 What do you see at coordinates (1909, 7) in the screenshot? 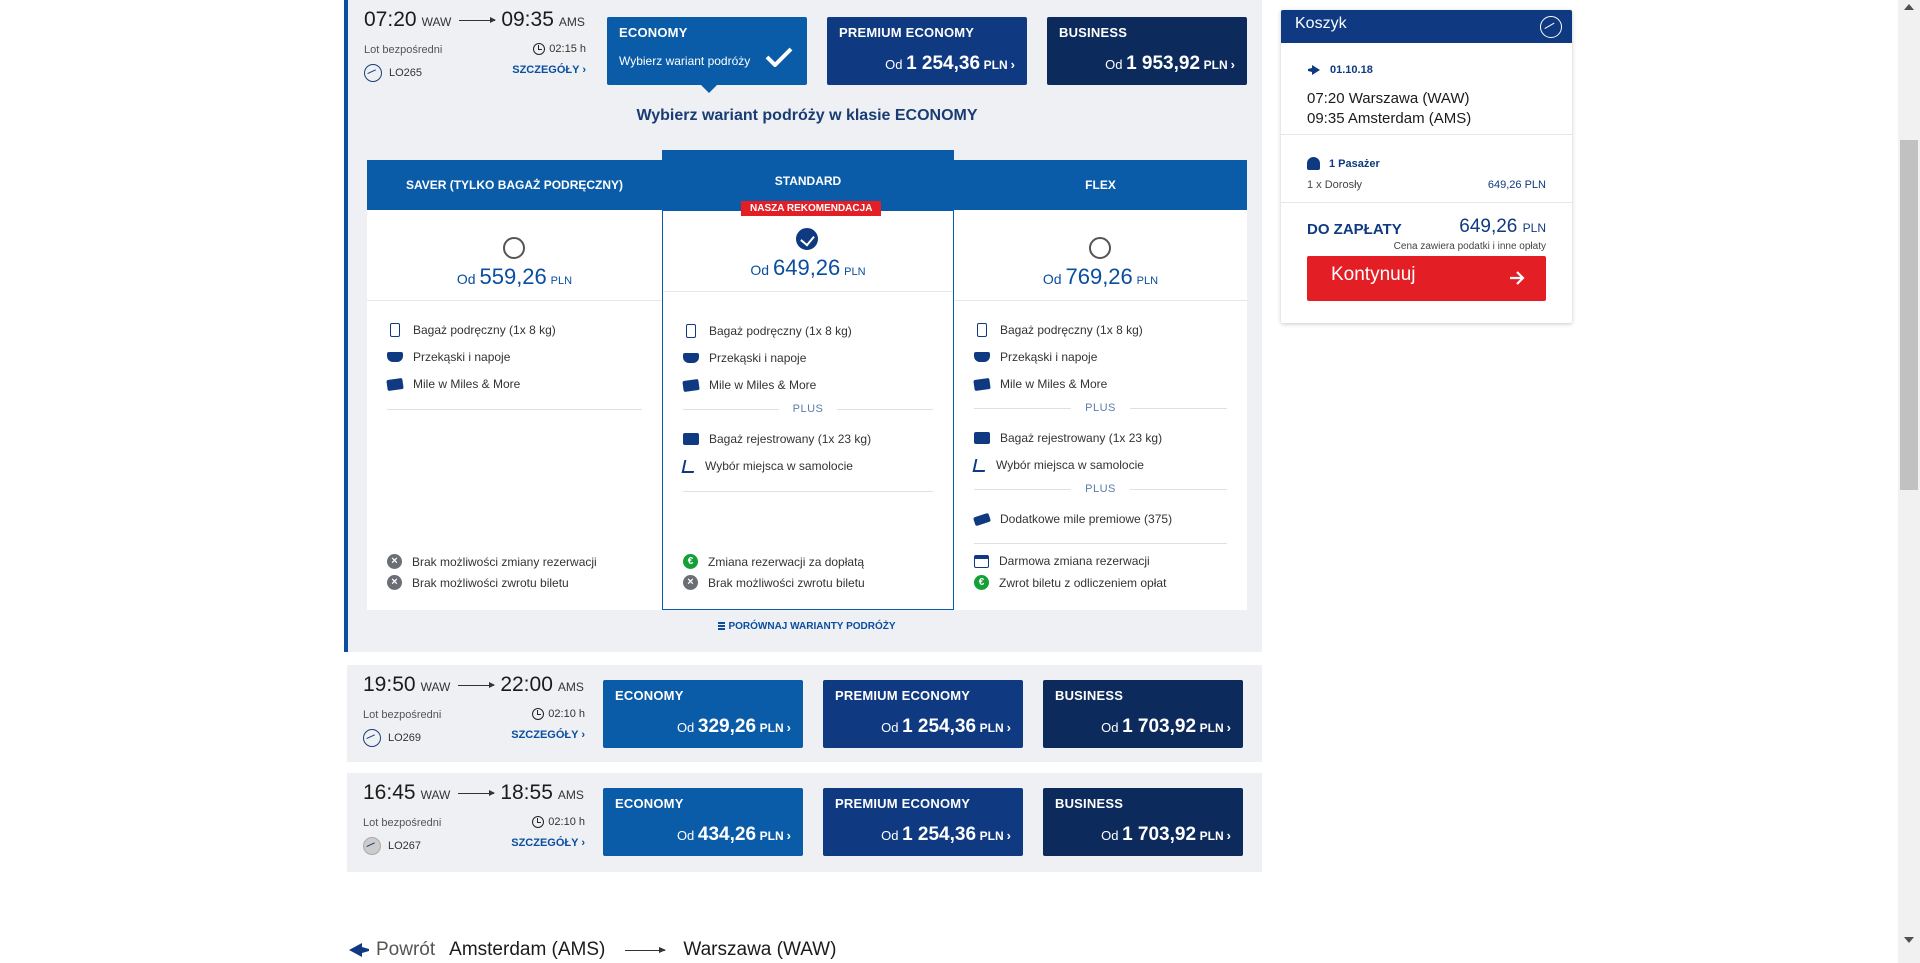
I see `scroll-up-icon` at bounding box center [1909, 7].